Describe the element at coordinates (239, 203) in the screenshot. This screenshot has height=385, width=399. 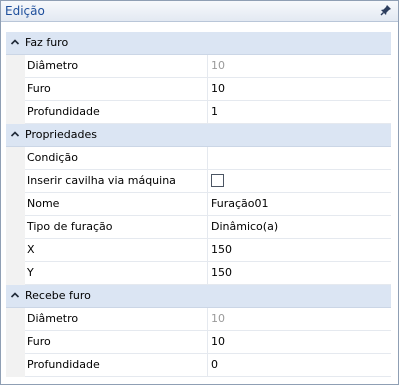
I see `property-value: Furação01` at that location.